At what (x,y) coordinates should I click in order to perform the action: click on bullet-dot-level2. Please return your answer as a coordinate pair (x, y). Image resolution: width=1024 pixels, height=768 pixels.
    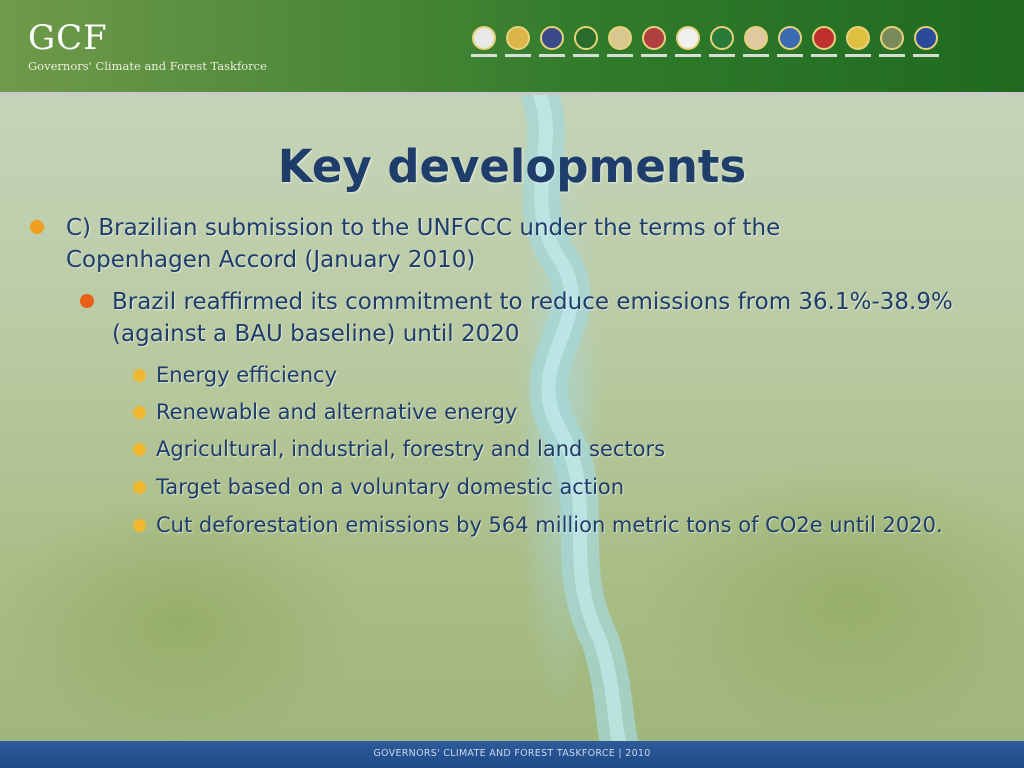
    Looking at the image, I should click on (87, 301).